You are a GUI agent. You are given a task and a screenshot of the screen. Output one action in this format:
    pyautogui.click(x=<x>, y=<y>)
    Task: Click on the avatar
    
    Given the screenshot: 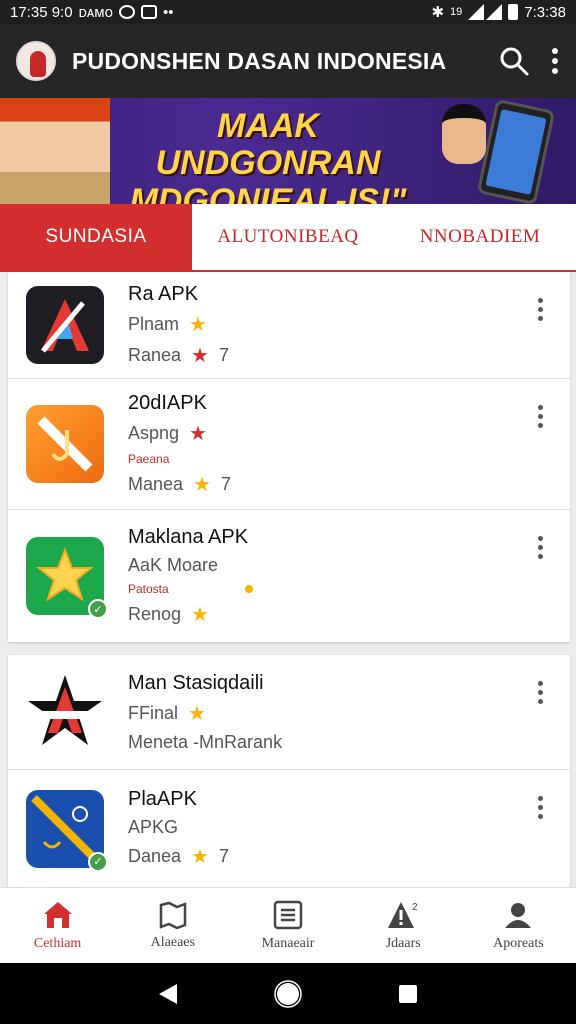 What is the action you would take?
    pyautogui.click(x=36, y=61)
    